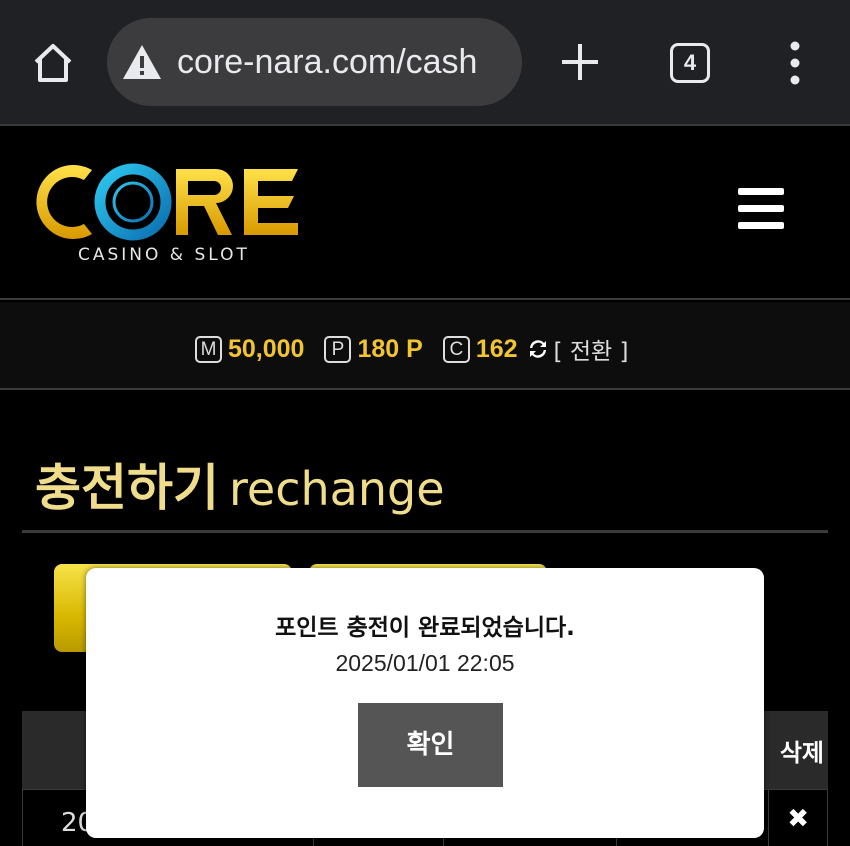  Describe the element at coordinates (591, 349) in the screenshot. I see `convert-link: [ 전환 ]` at that location.